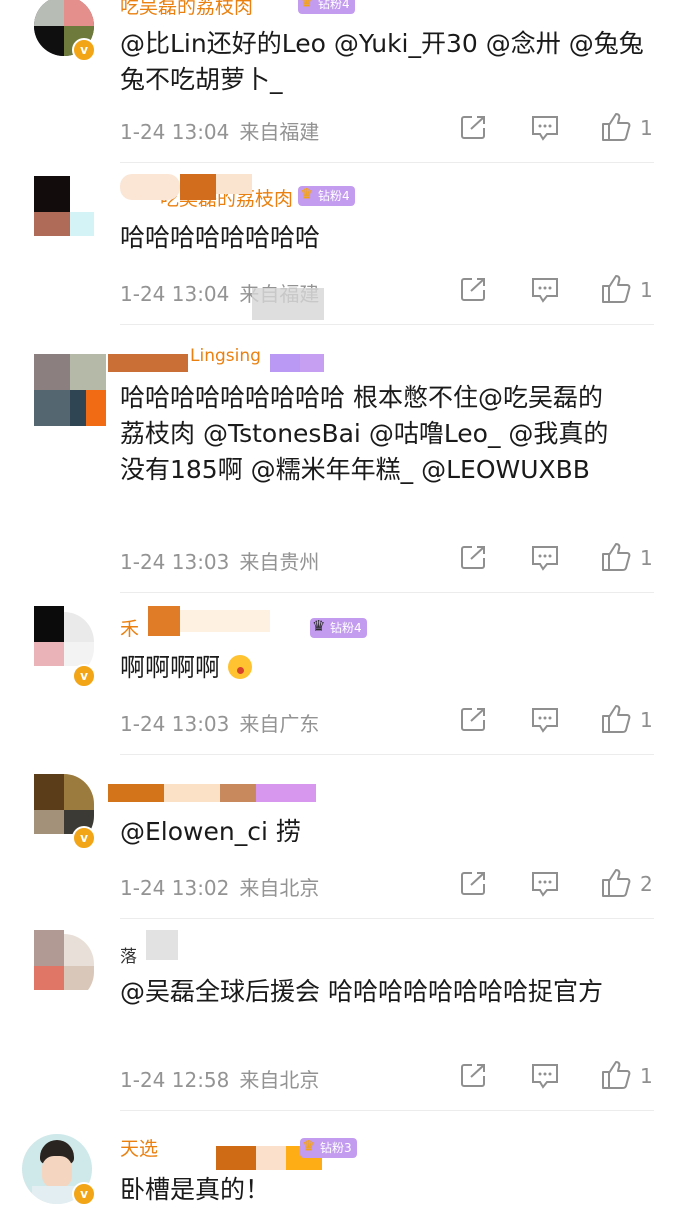 This screenshot has height=1226, width=674. I want to click on comment-meta: 1-24 13:04 来自福建, so click(219, 130).